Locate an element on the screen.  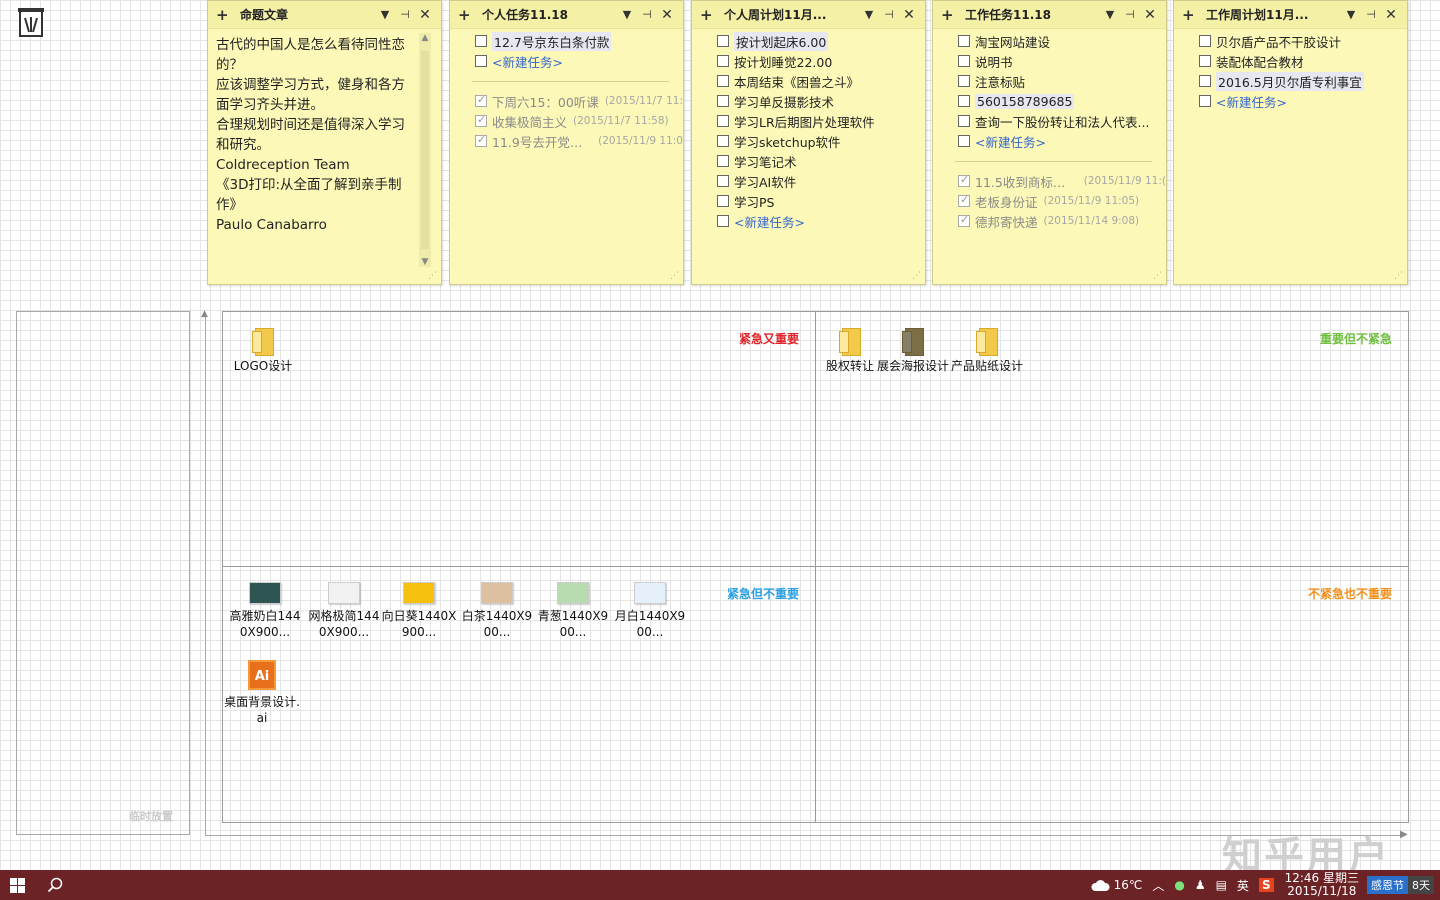
task-item: 学习单反摄影技术 is located at coordinates (808, 101).